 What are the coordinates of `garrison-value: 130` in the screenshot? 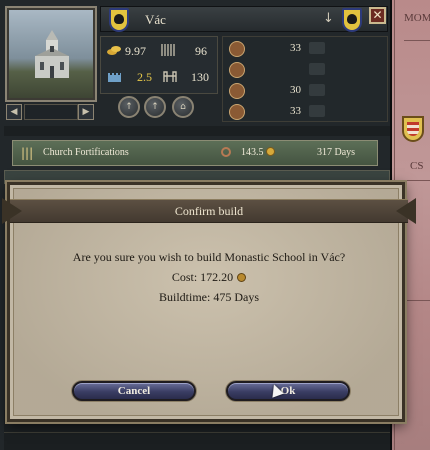 It's located at (200, 77).